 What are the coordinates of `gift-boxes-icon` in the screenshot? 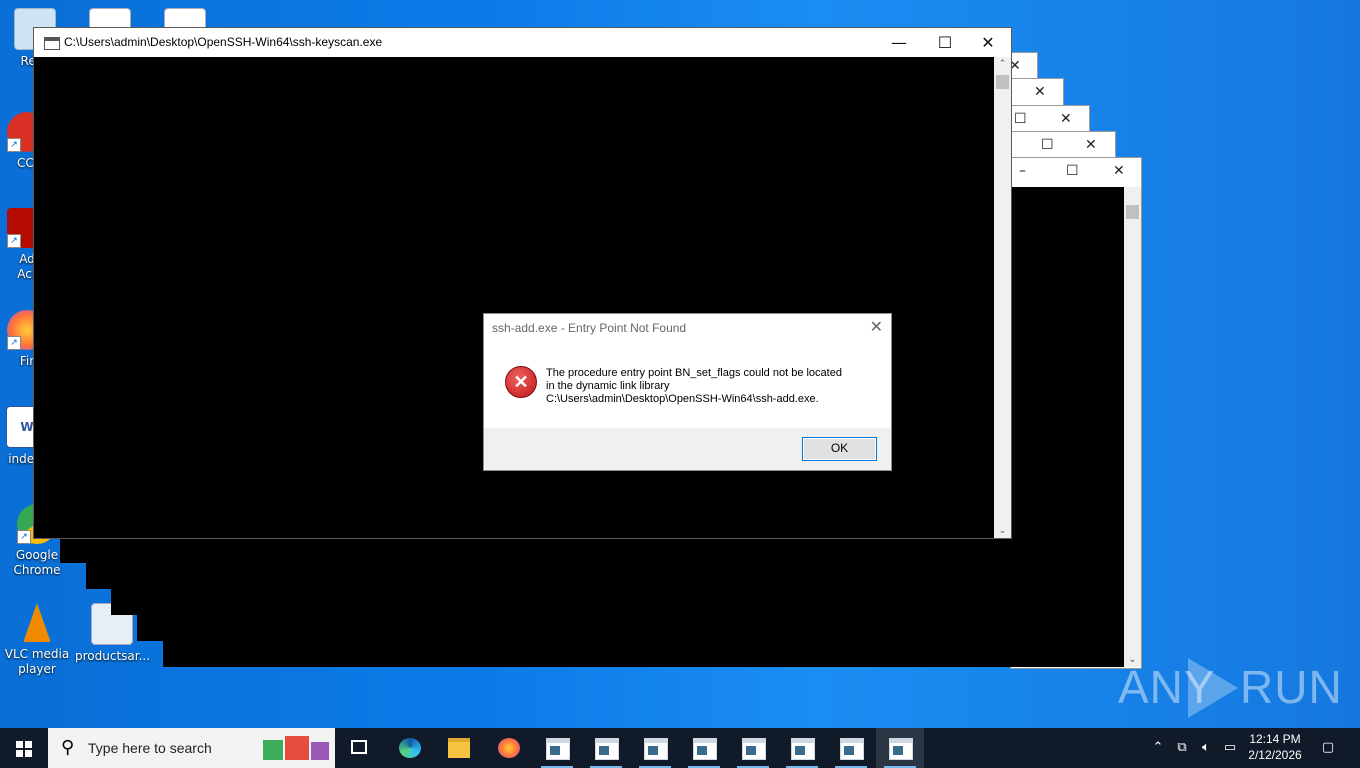 It's located at (297, 748).